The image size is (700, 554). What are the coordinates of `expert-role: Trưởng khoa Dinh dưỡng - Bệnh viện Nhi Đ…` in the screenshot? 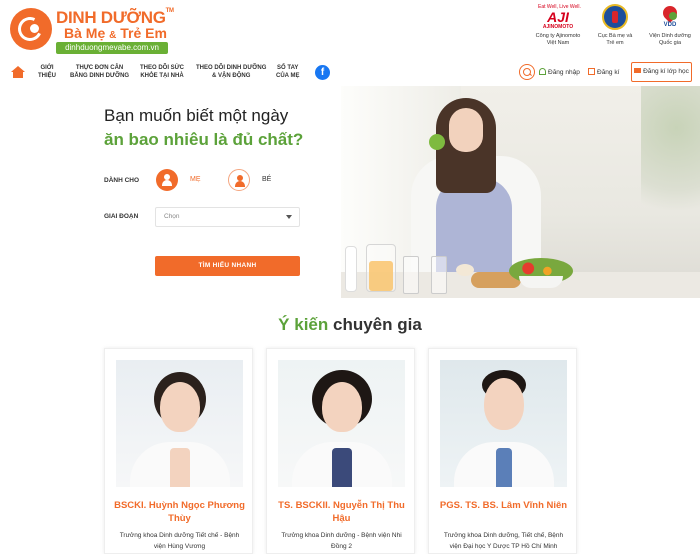 It's located at (341, 541).